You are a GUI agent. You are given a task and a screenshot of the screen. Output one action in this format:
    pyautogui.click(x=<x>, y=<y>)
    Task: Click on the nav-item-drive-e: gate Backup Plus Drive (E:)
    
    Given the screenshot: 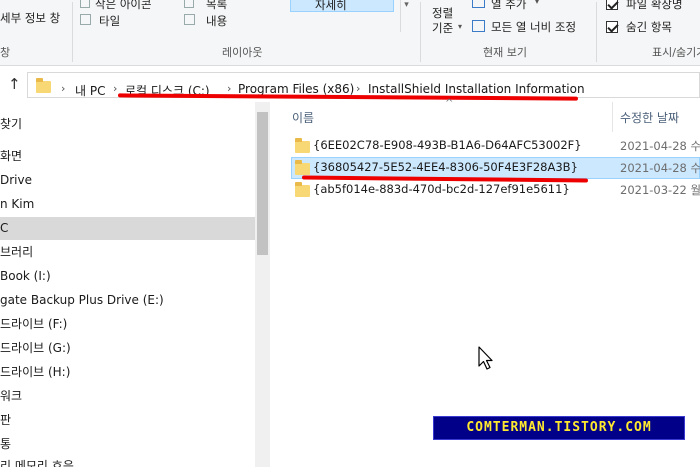 What is the action you would take?
    pyautogui.click(x=127, y=300)
    